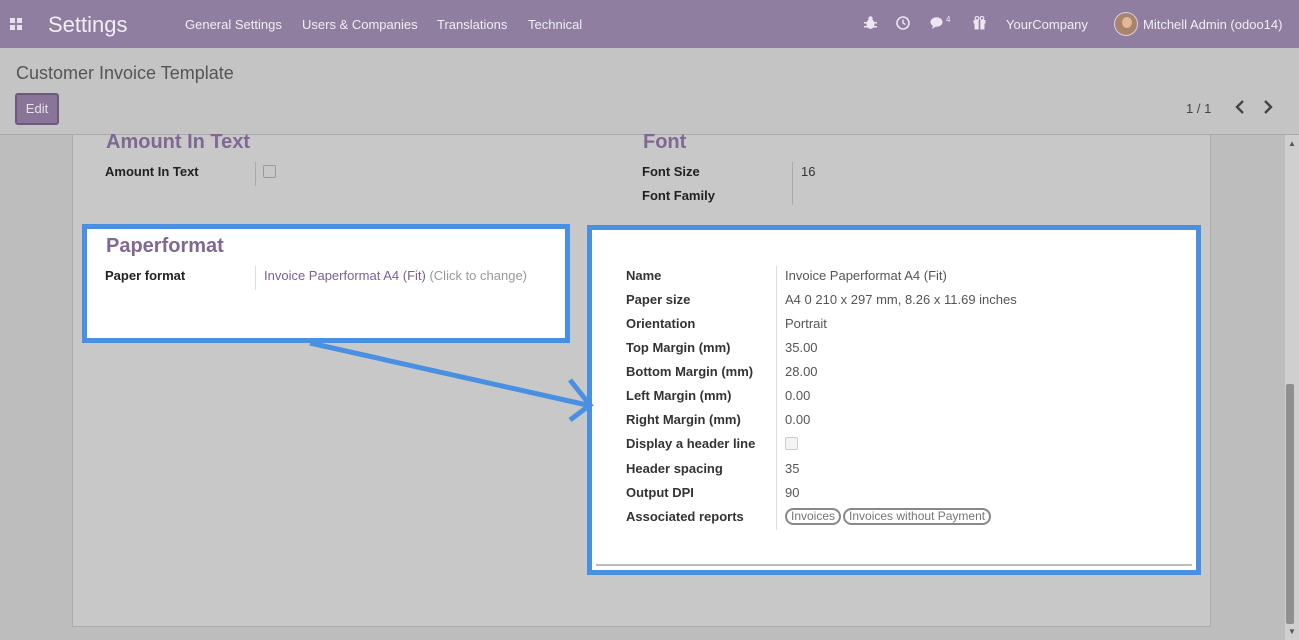  I want to click on menu-general-settings: General Settings, so click(233, 24).